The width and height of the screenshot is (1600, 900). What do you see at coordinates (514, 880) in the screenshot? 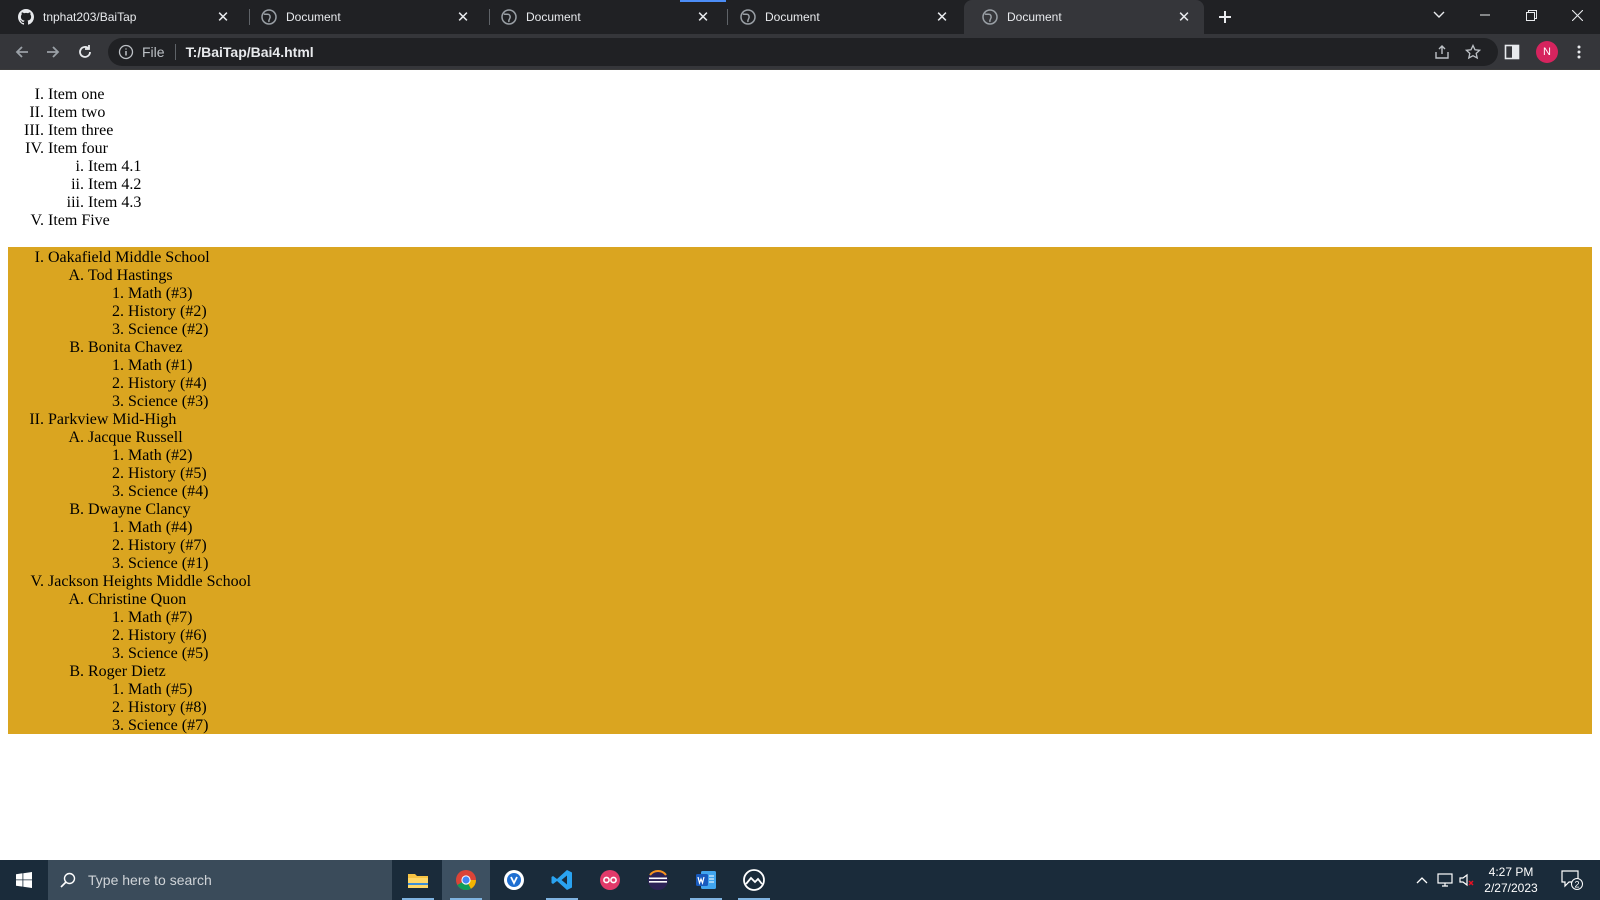
I see `edge-app` at bounding box center [514, 880].